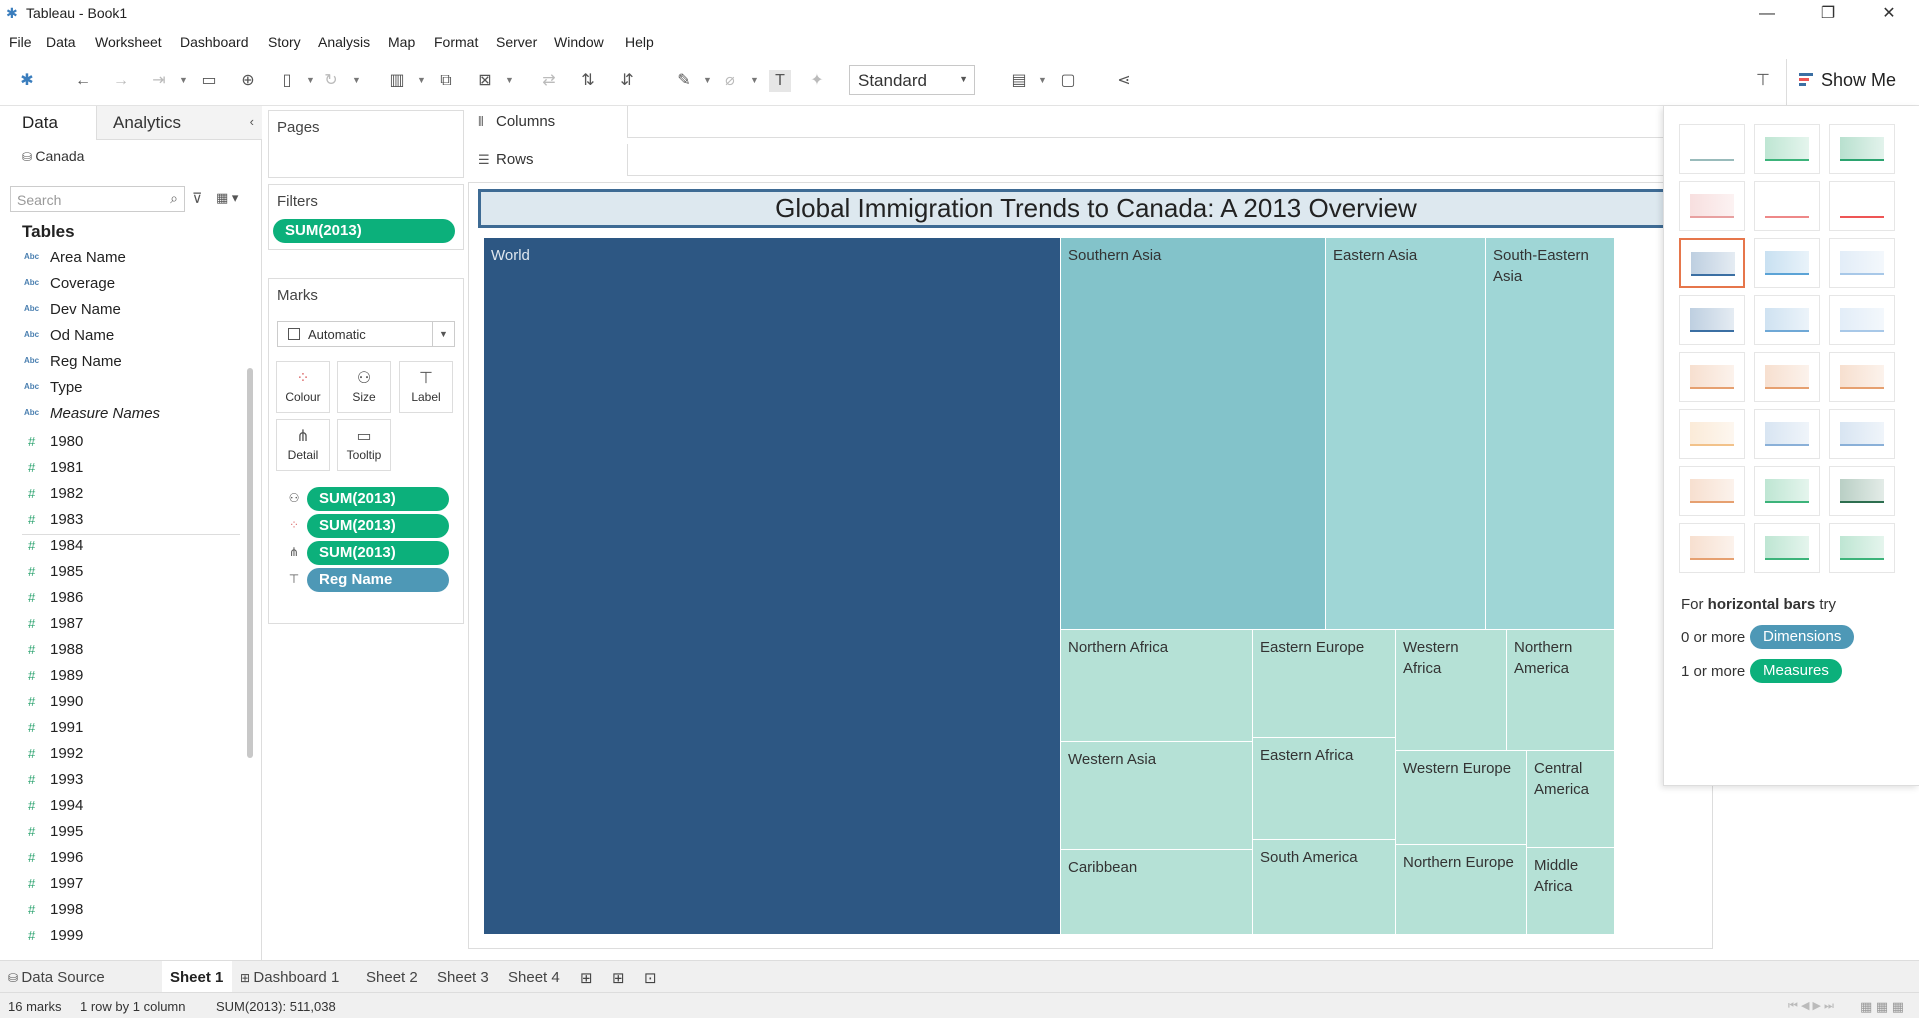 The height and width of the screenshot is (1018, 1919). What do you see at coordinates (83, 977) in the screenshot?
I see `data-source-tab: ⛁ Data Source` at bounding box center [83, 977].